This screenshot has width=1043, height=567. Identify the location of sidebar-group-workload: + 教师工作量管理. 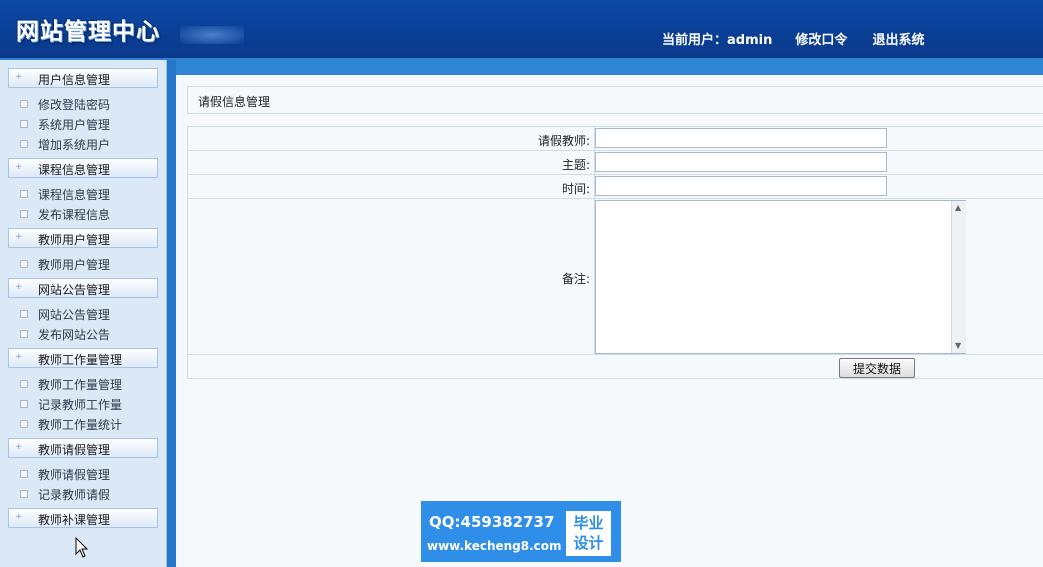
(83, 358).